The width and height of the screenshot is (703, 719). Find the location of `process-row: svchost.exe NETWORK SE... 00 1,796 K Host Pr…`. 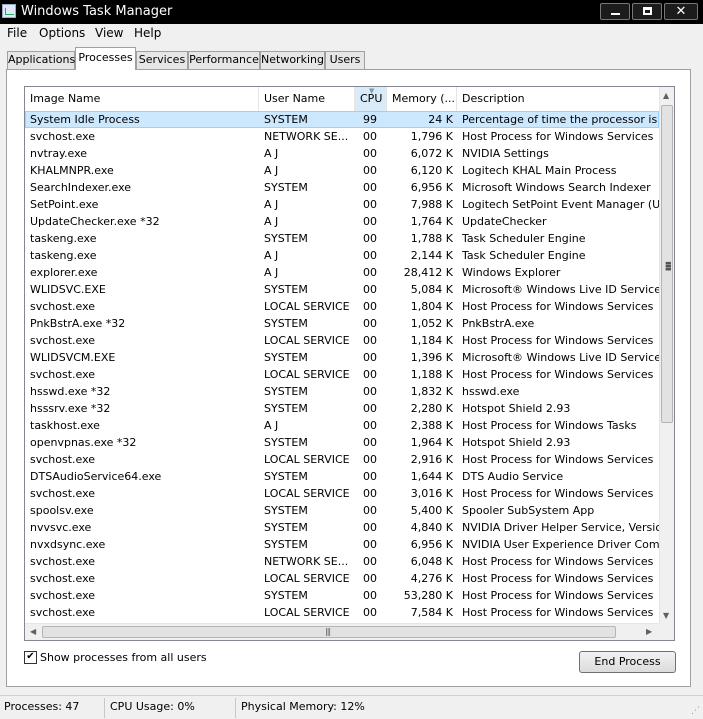

process-row: svchost.exe NETWORK SE... 00 1,796 K Host Pr… is located at coordinates (342, 136).